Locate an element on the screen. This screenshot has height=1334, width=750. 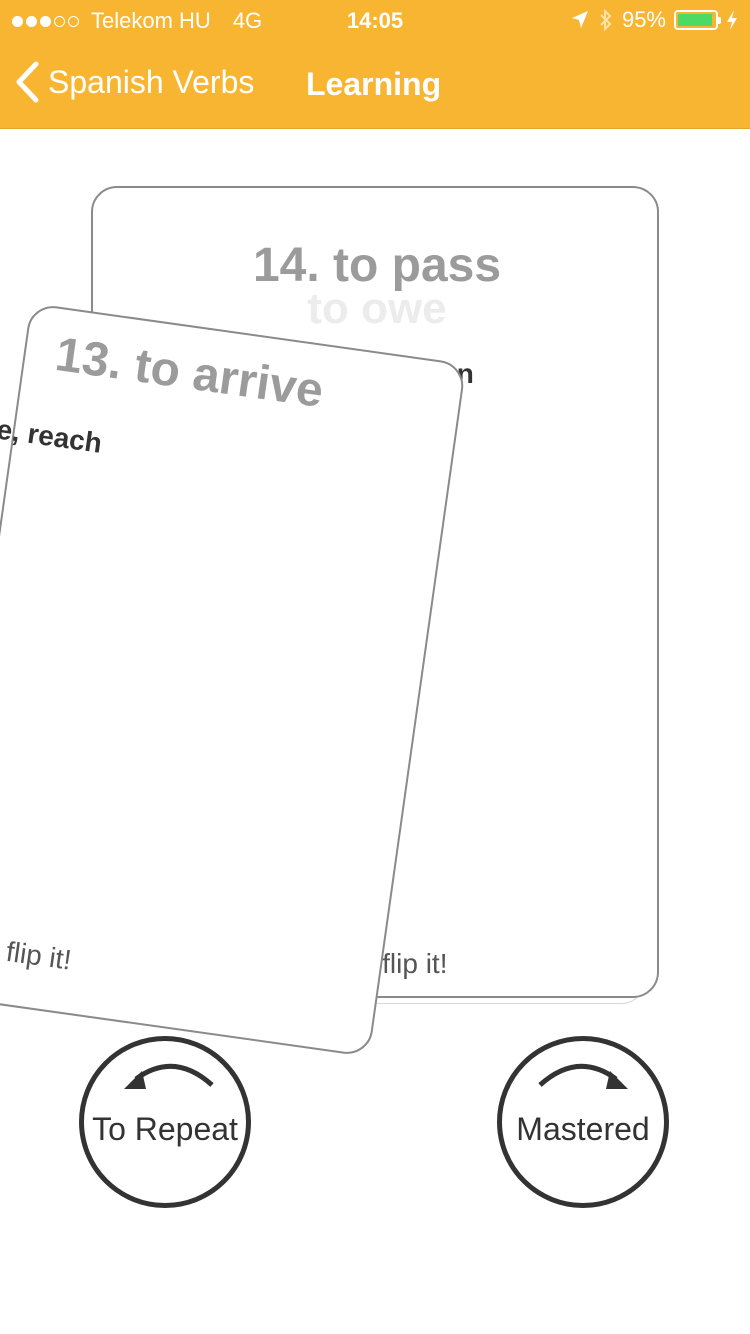
bluetooth-icon is located at coordinates (606, 20).